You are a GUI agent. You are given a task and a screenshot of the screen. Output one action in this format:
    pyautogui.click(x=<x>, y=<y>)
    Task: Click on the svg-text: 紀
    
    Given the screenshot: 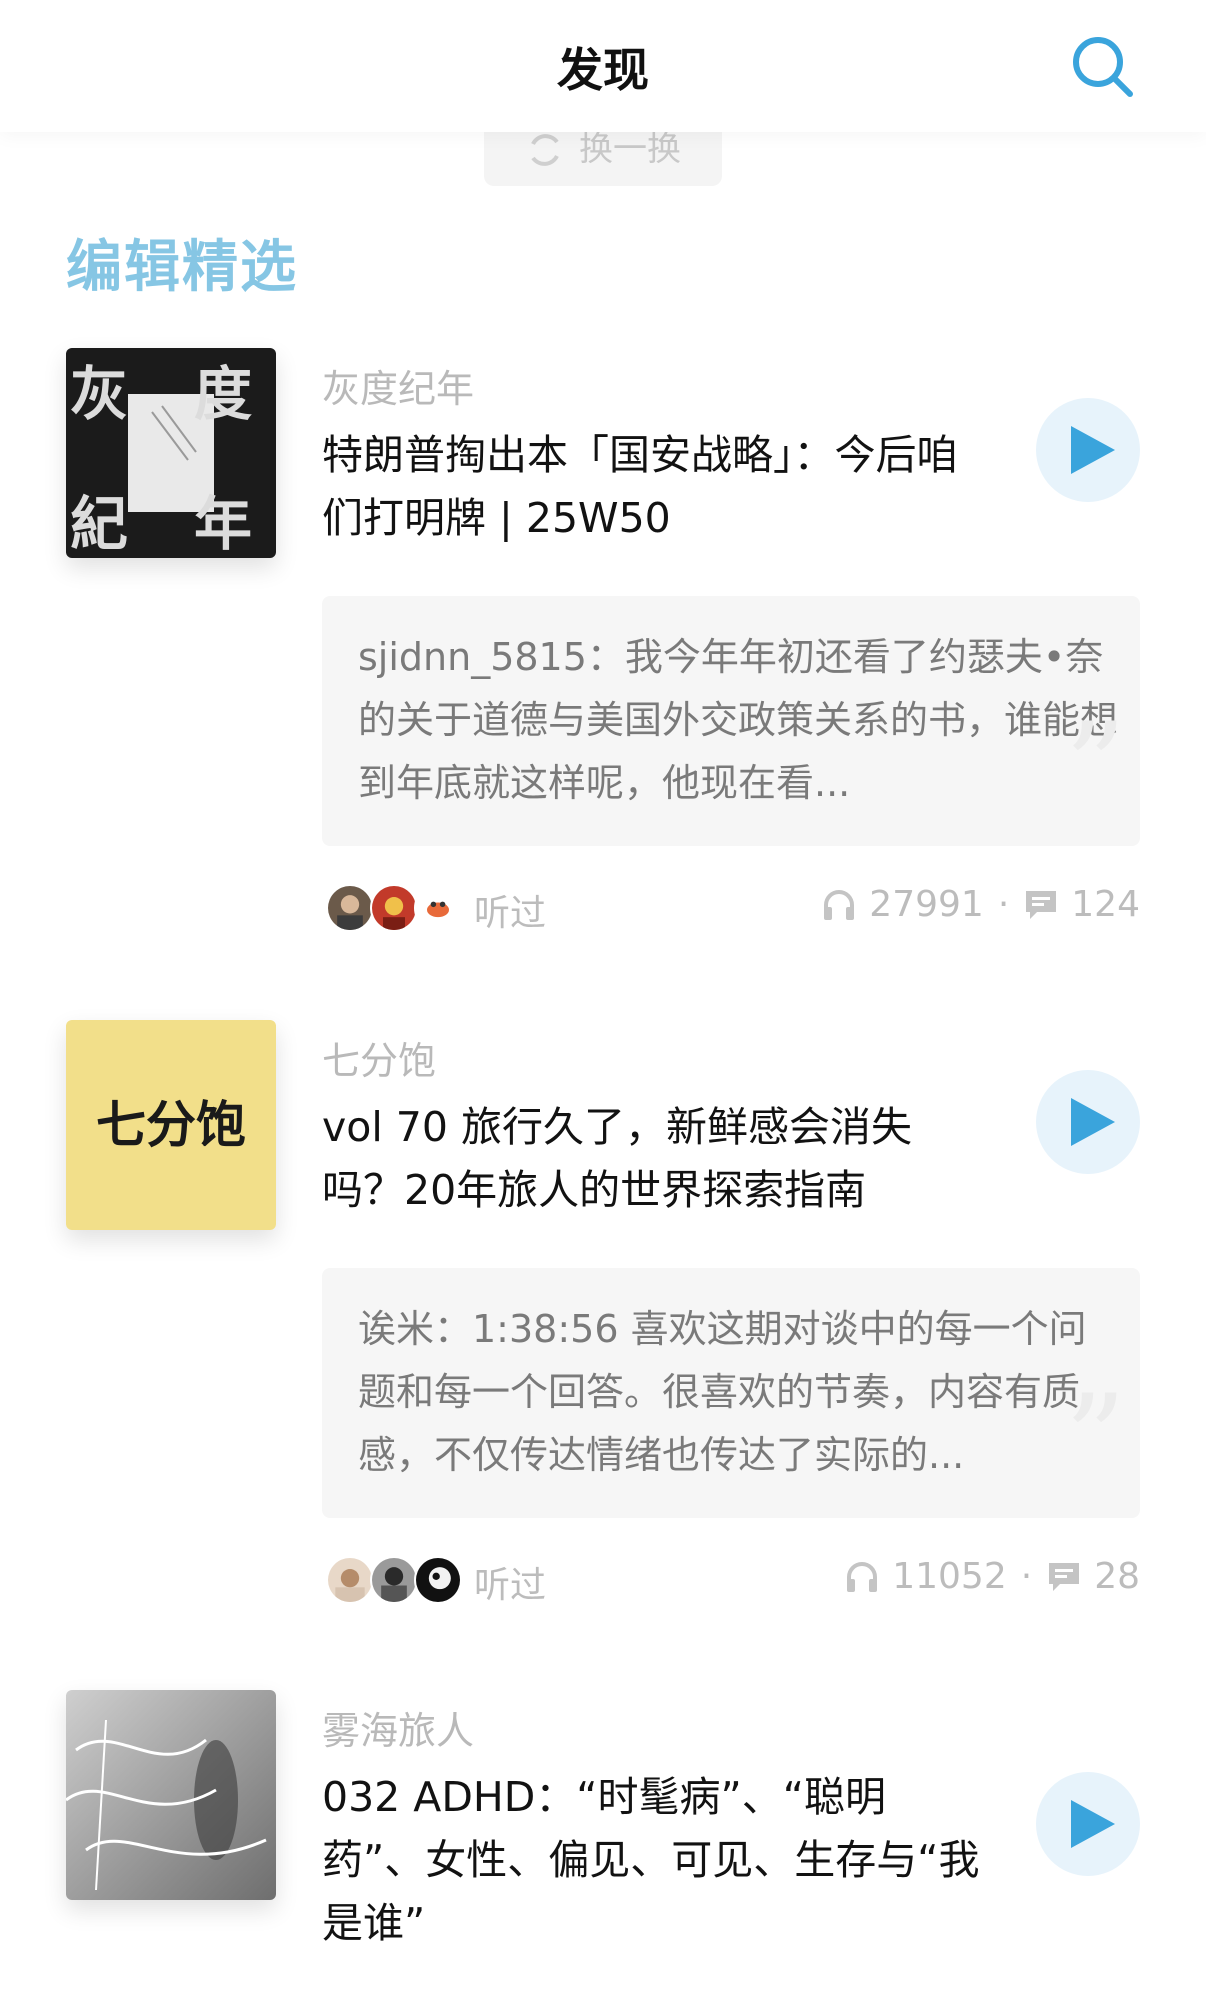 What is the action you would take?
    pyautogui.click(x=99, y=524)
    